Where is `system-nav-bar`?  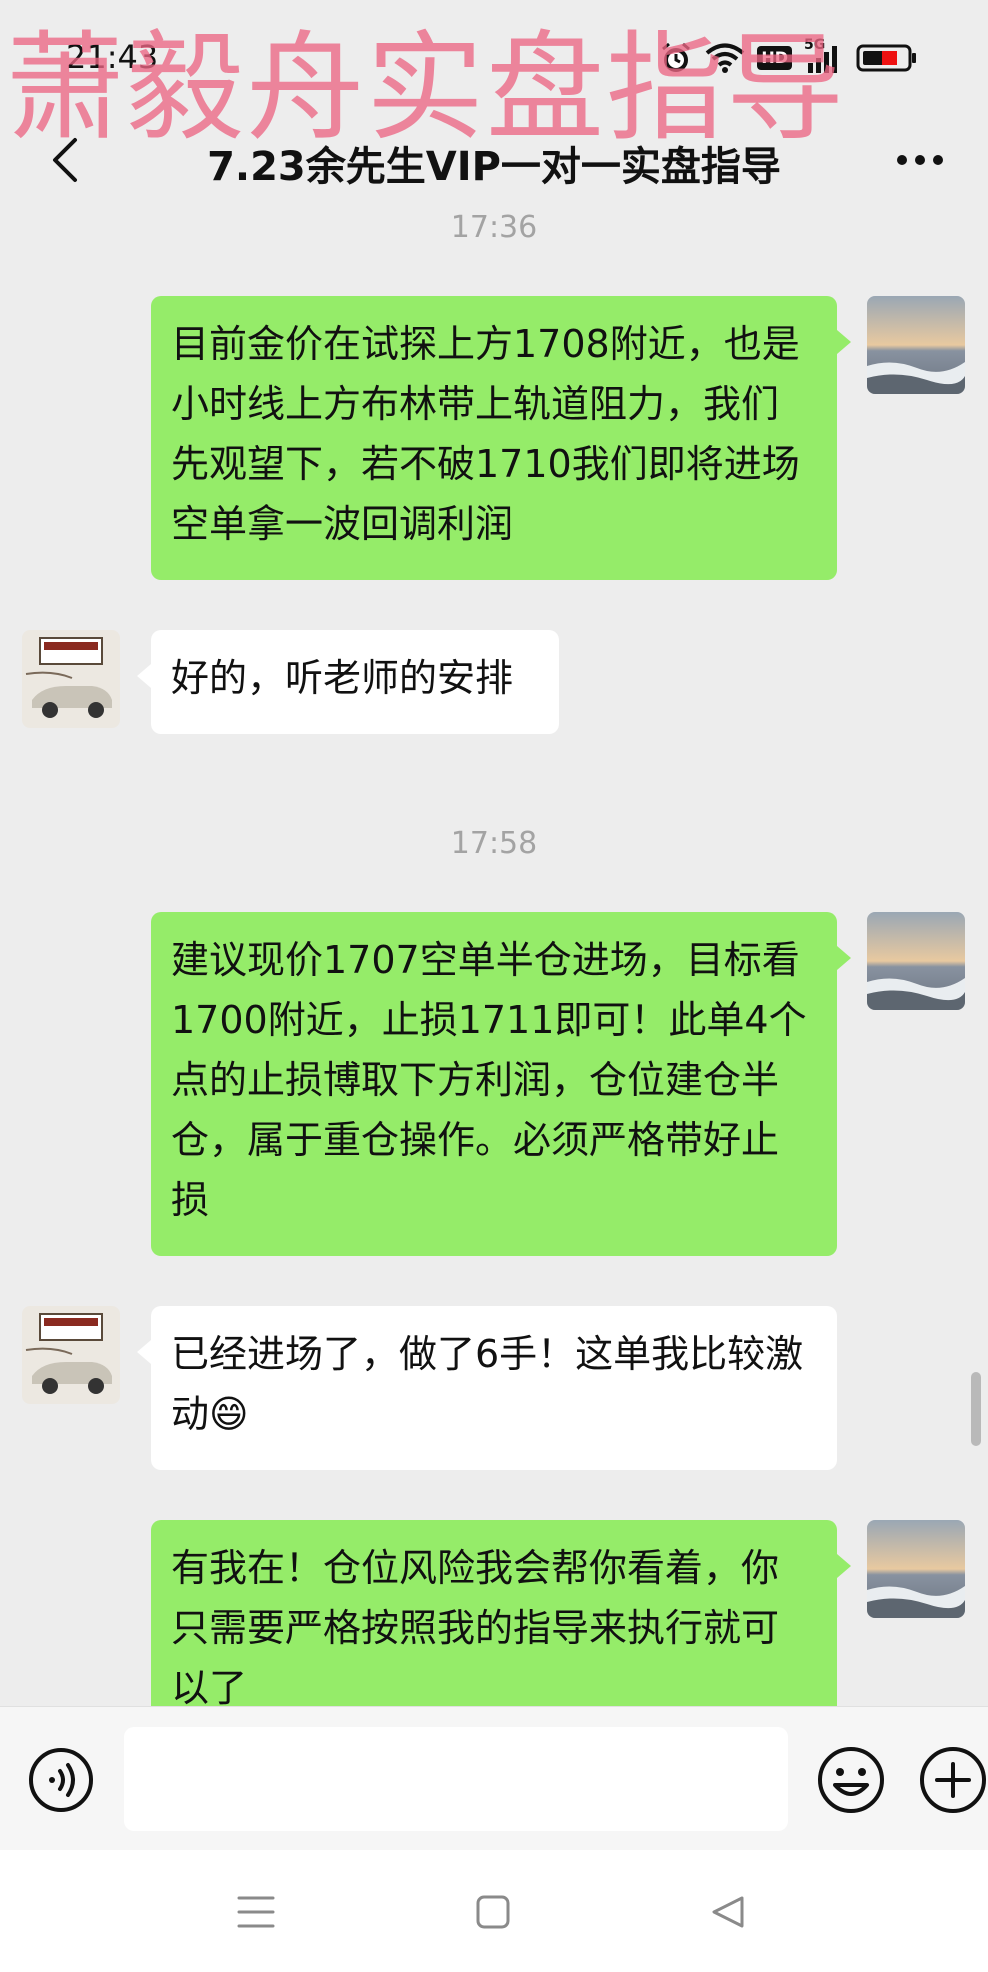
system-nav-bar is located at coordinates (494, 1911).